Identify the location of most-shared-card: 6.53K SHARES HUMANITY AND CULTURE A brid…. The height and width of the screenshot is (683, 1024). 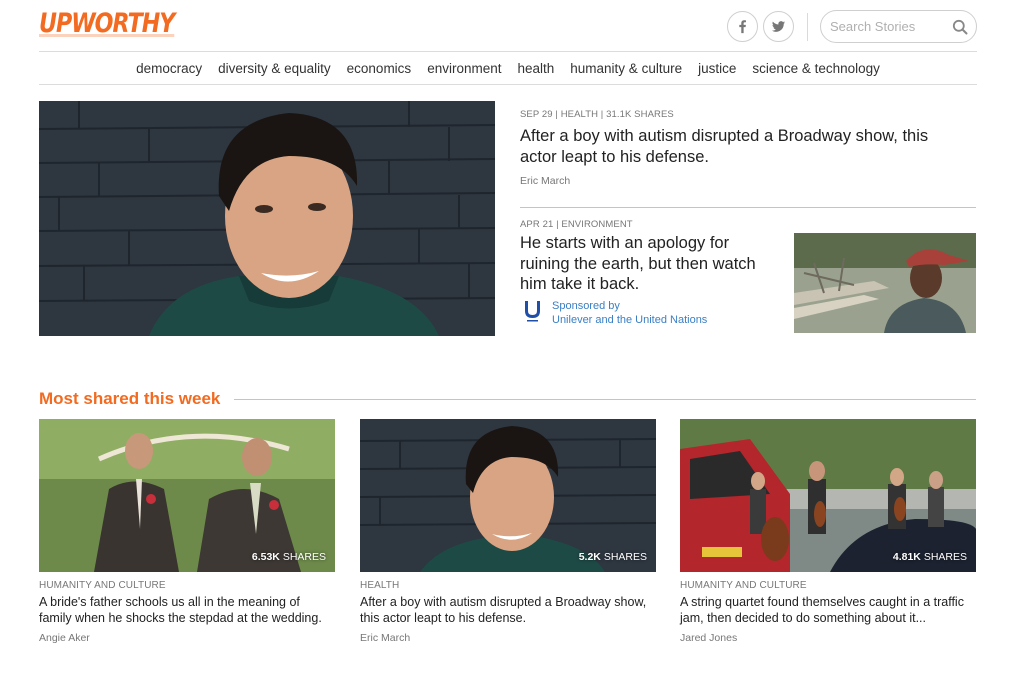
(187, 531).